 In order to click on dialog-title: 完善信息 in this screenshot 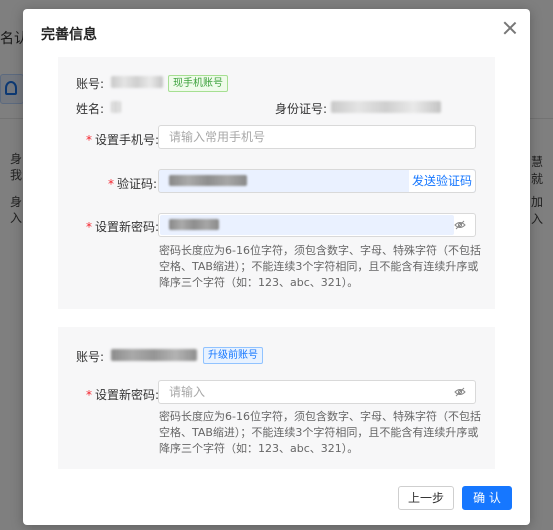, I will do `click(69, 35)`.